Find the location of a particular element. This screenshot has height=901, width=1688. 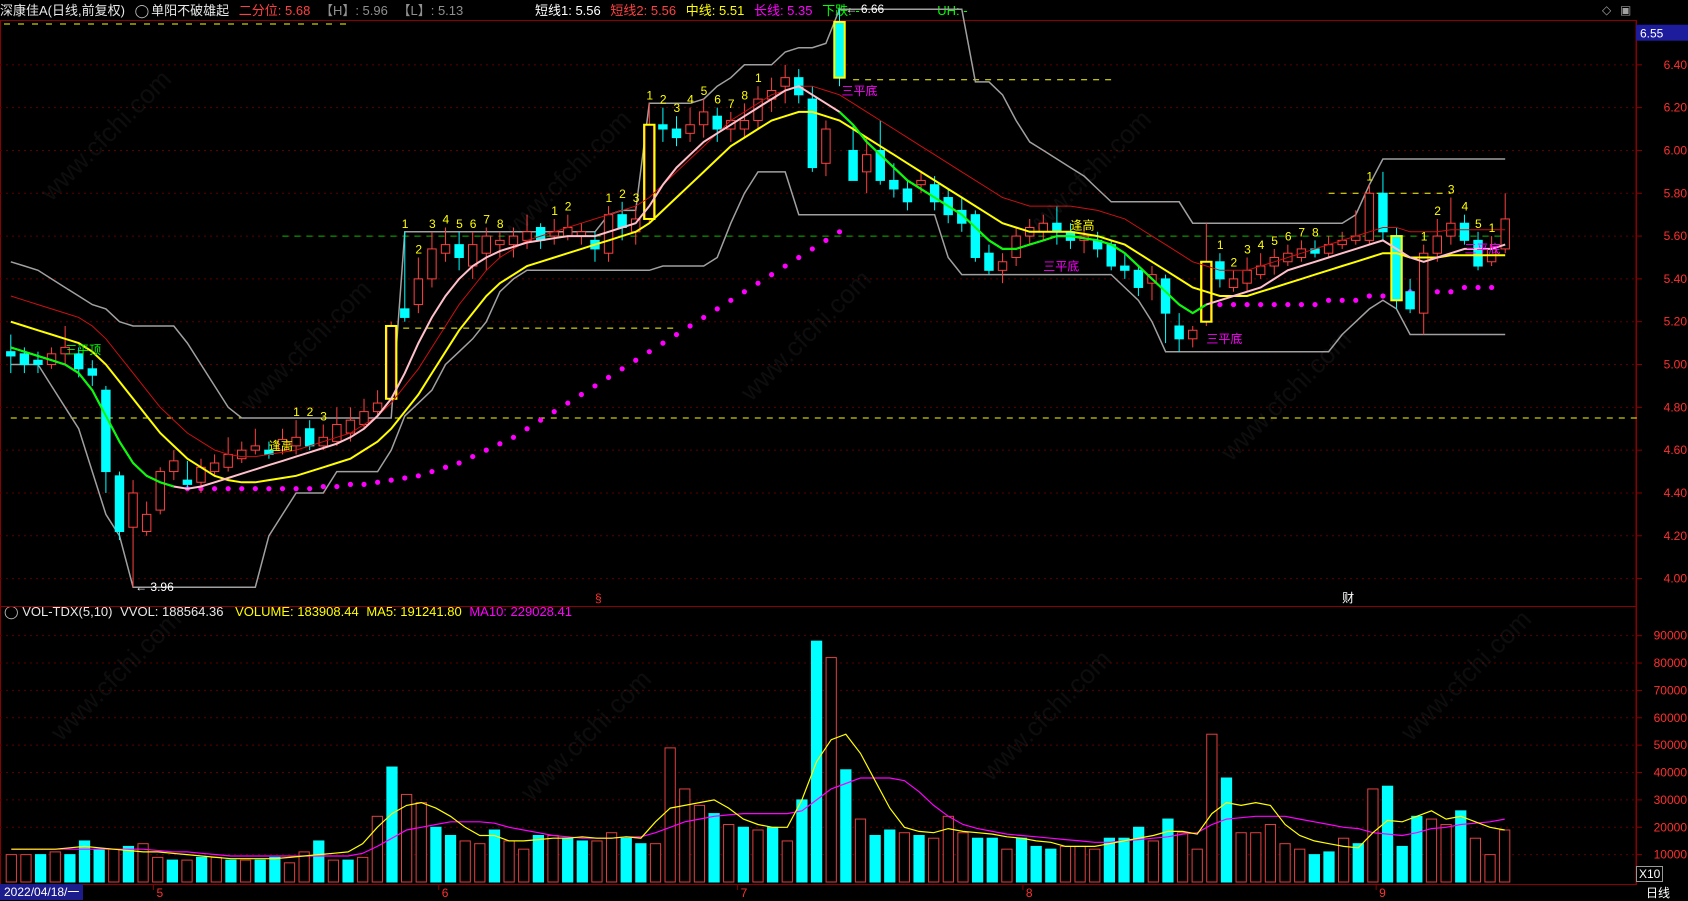

period-button: 日线 is located at coordinates (1658, 892).